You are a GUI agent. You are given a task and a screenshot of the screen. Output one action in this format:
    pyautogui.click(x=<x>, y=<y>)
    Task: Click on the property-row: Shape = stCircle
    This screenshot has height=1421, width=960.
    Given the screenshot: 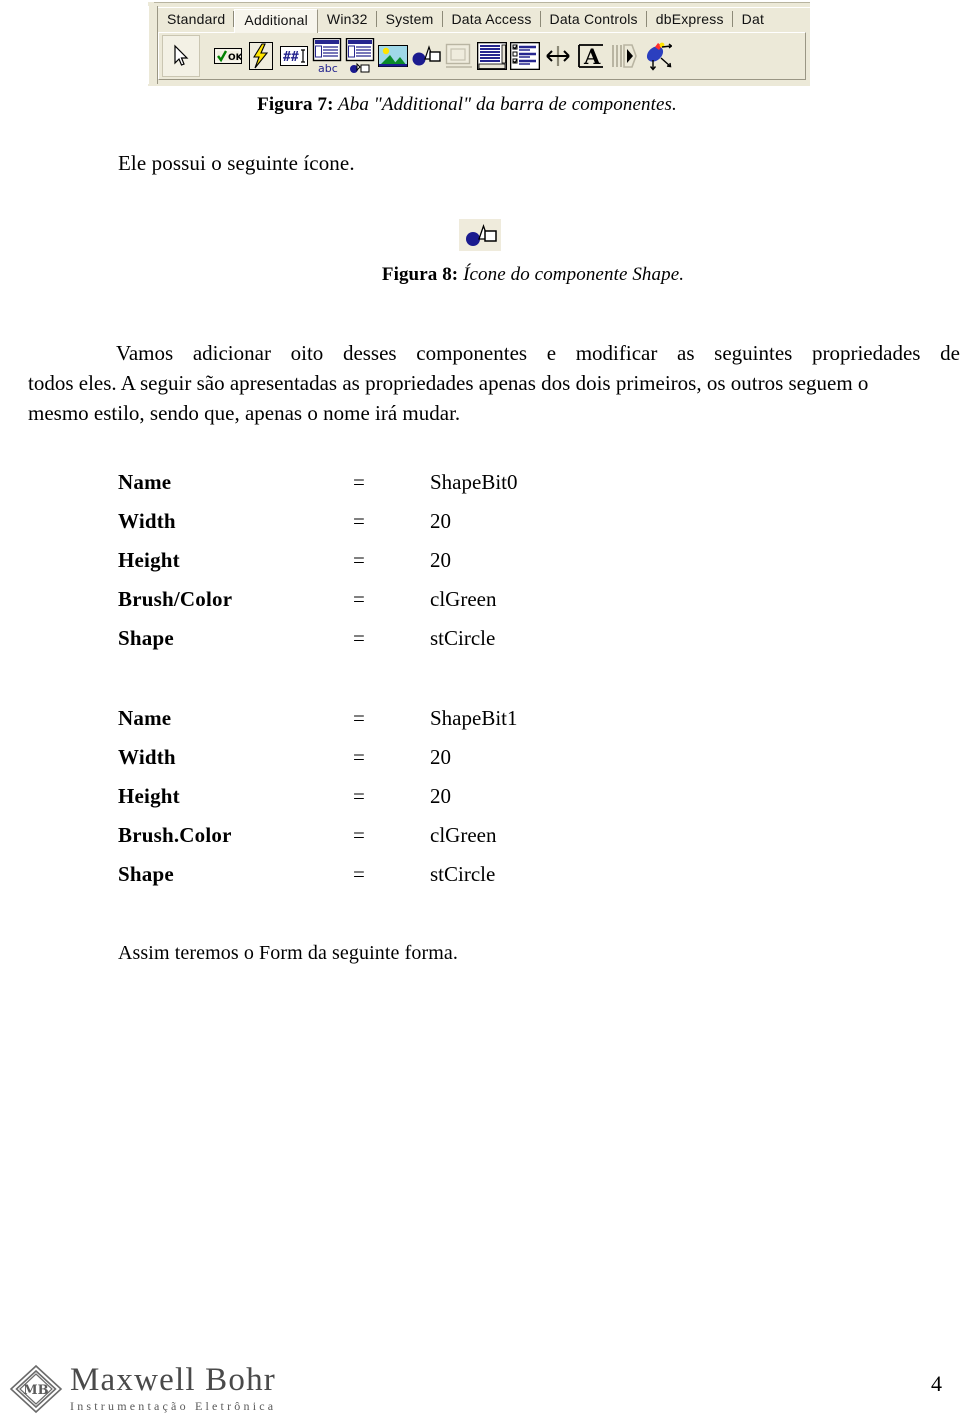 What is the action you would take?
    pyautogui.click(x=318, y=881)
    